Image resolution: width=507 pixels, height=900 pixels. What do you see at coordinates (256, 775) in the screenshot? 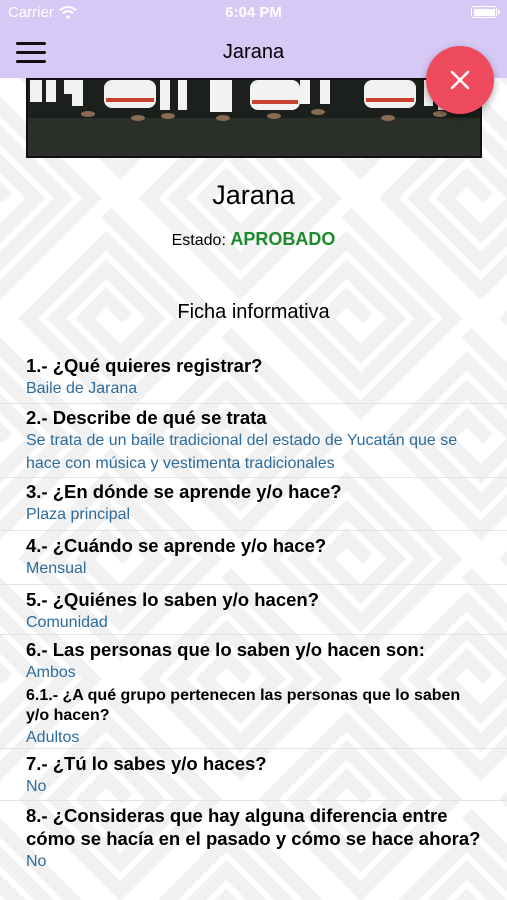
I see `qa-item-7: 7.- ¿Tú lo sabes y/o haces? No` at bounding box center [256, 775].